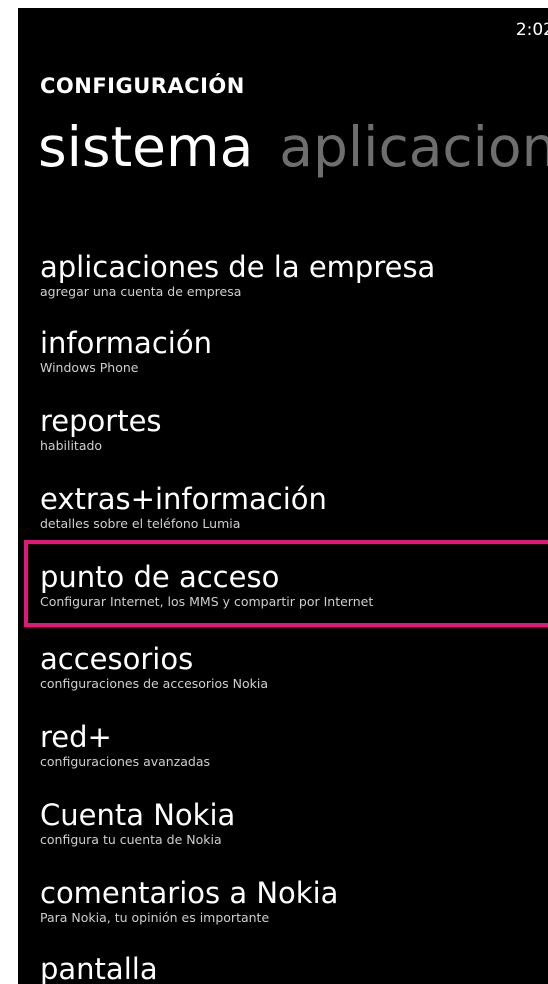  Describe the element at coordinates (141, 291) in the screenshot. I see `setting-subtitle: agregar una cuenta de empresa` at that location.